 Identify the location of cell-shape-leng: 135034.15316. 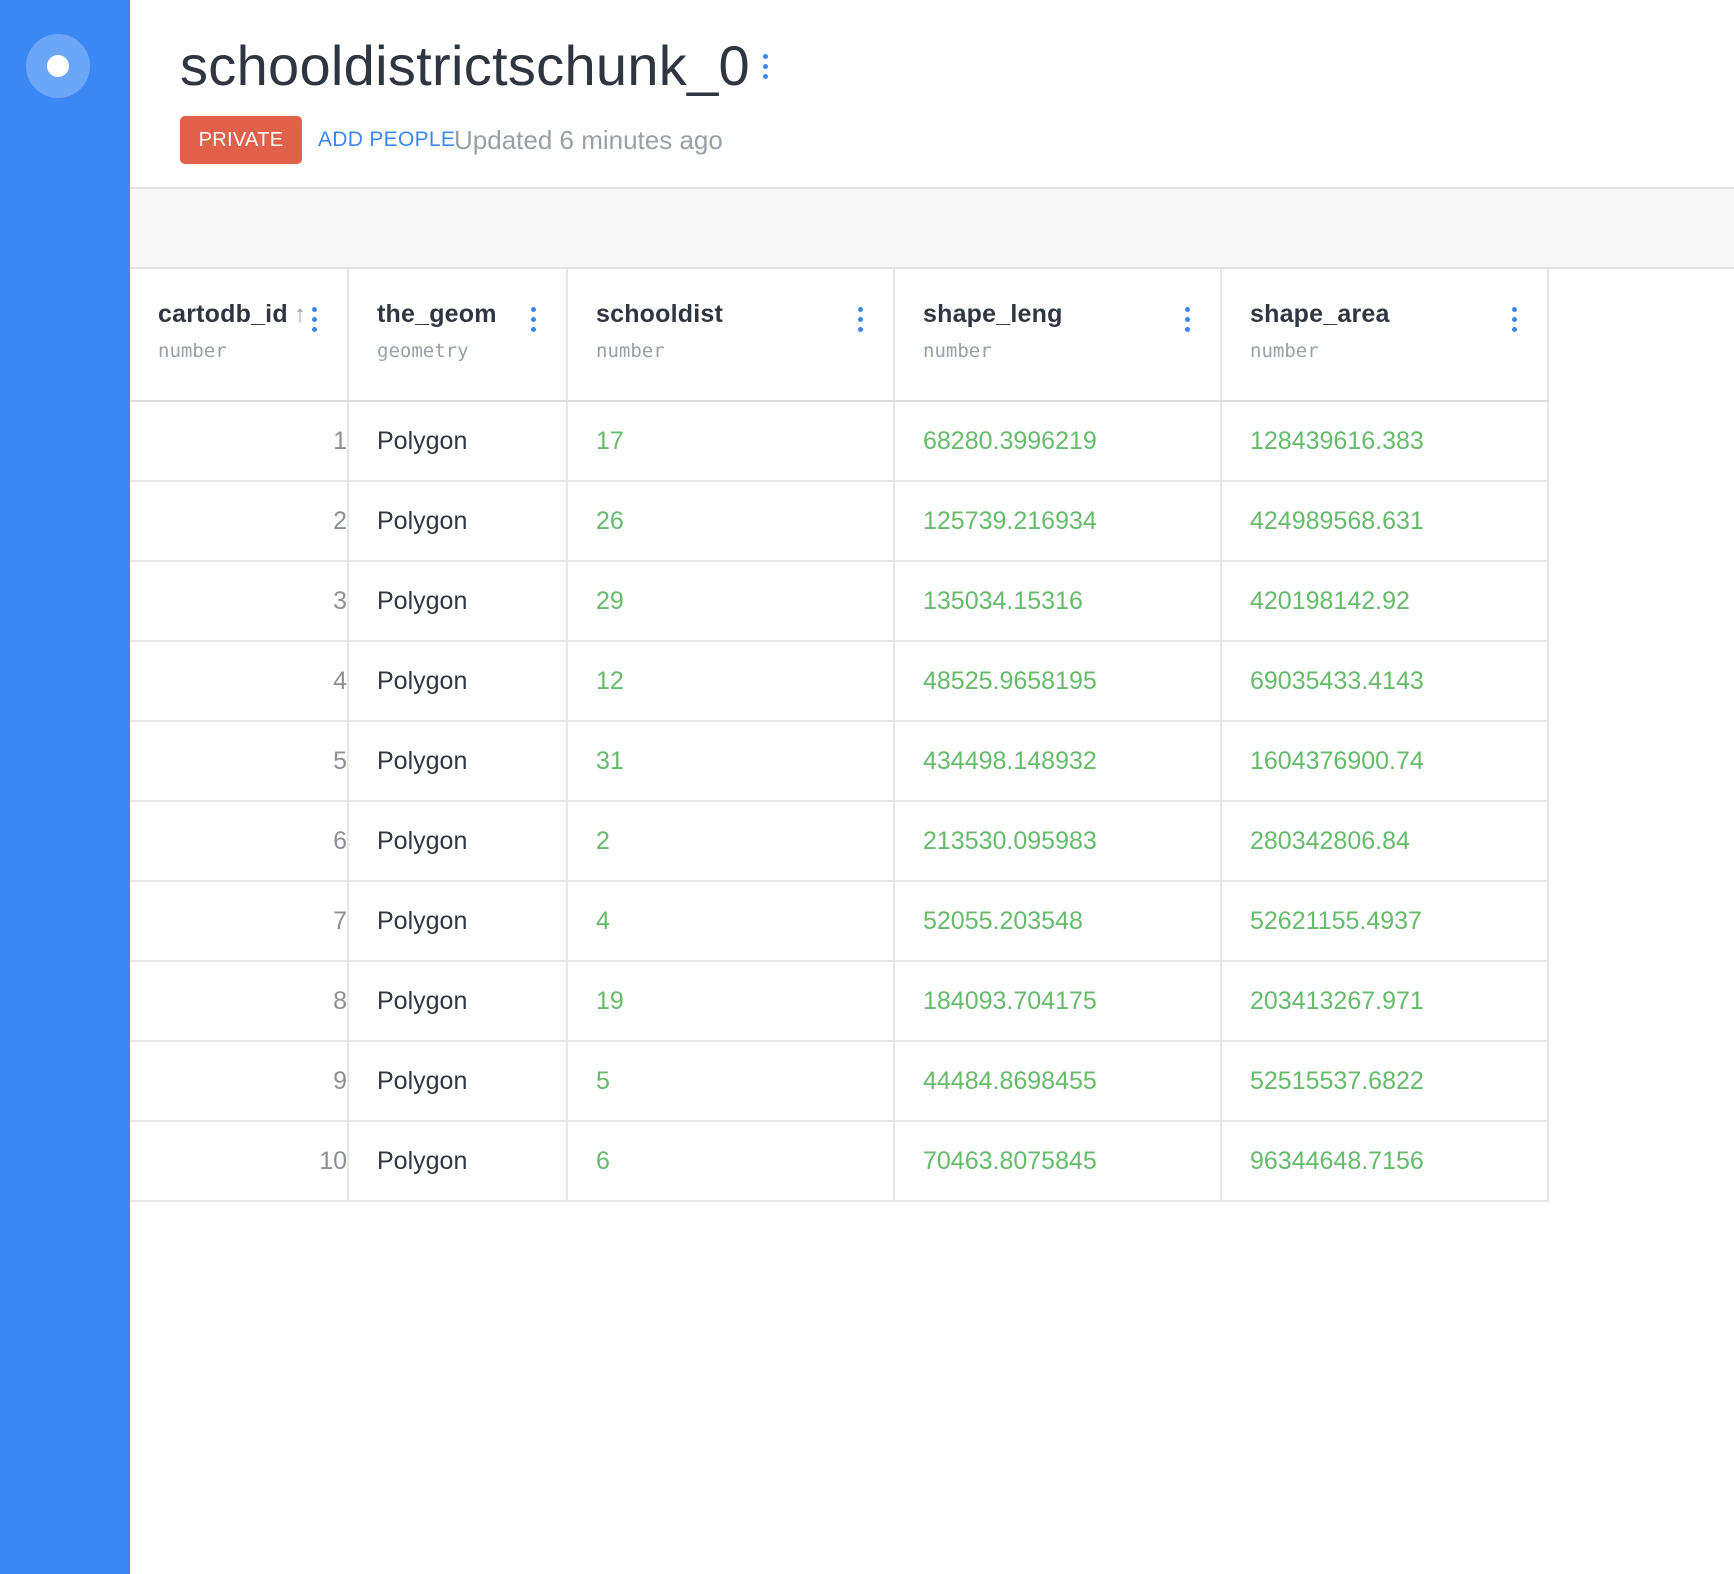
(1058, 601).